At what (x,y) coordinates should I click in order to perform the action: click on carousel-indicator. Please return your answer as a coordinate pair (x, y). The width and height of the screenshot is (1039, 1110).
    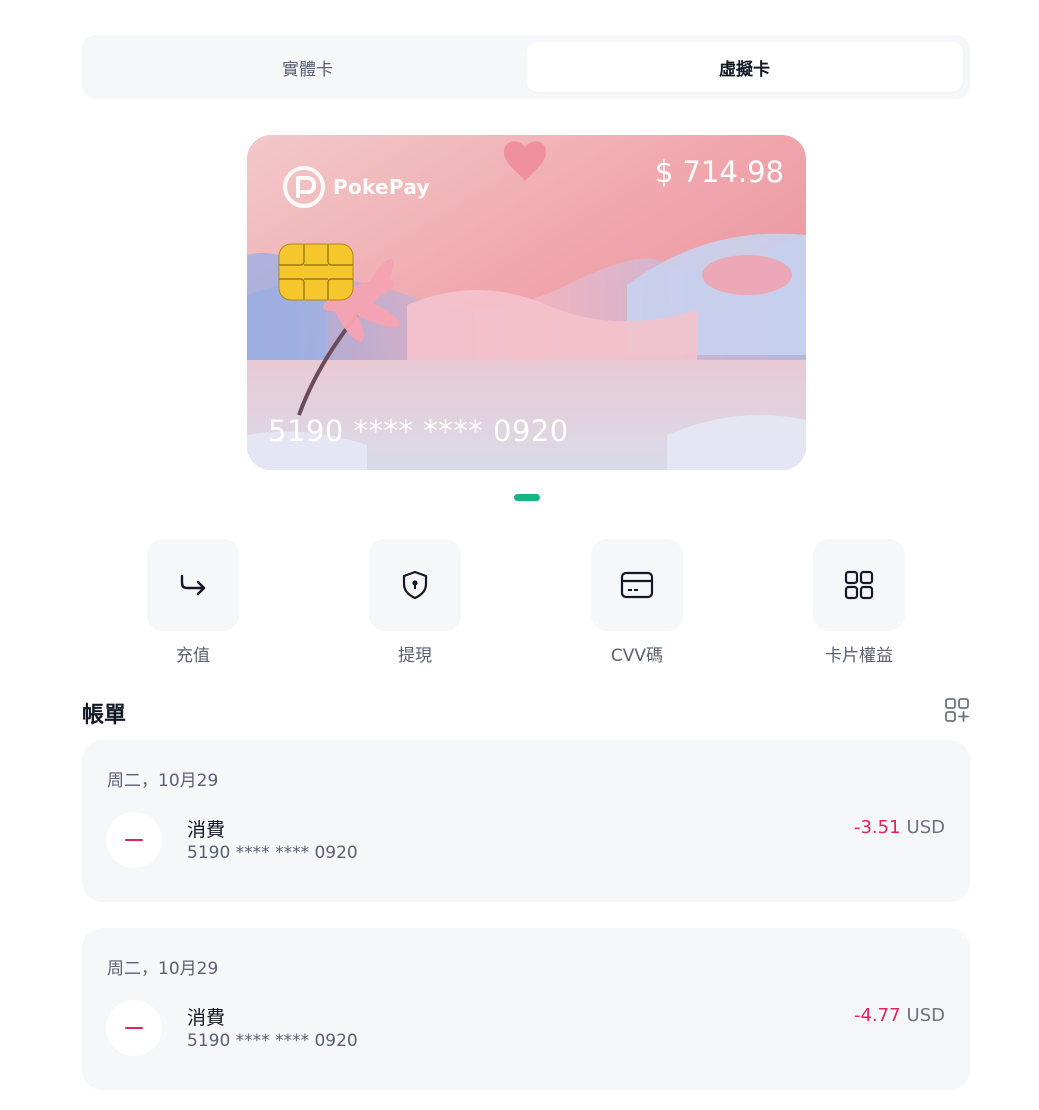
    Looking at the image, I should click on (527, 497).